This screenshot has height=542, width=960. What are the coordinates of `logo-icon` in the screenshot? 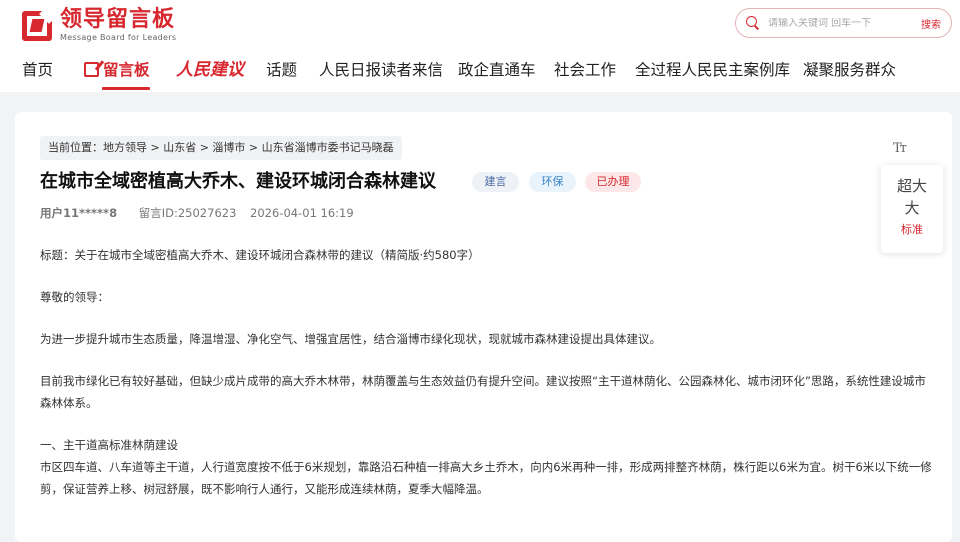 It's located at (40, 22).